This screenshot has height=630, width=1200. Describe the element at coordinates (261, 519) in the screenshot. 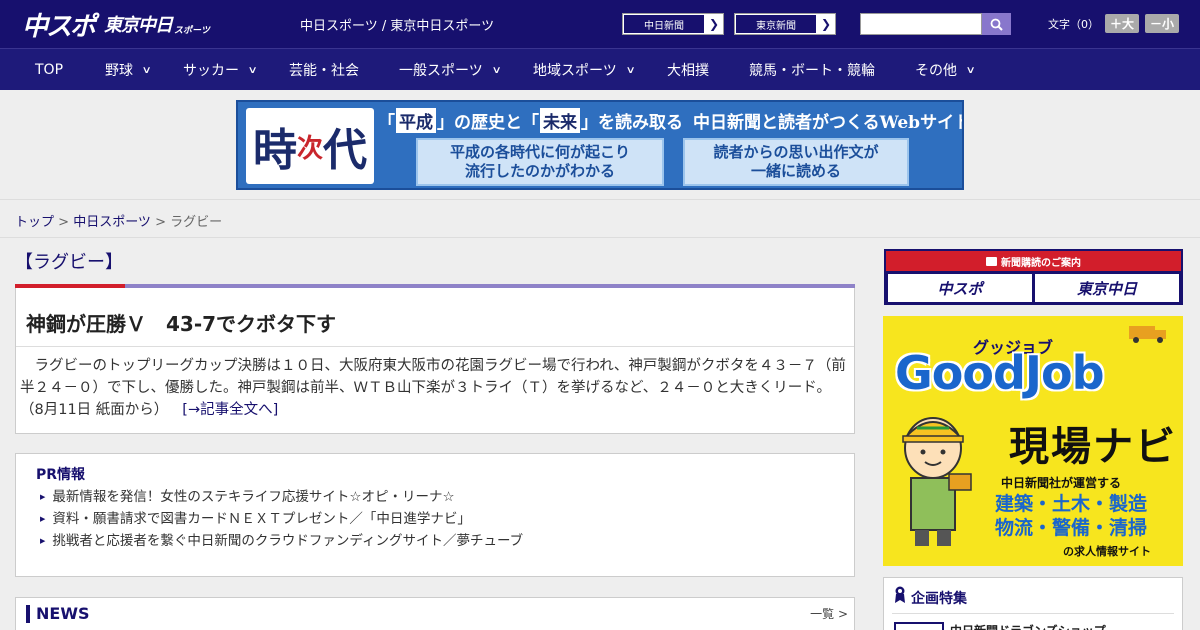

I see `pr-item-text: 資料・願書請求で図書カードＮＥＸＴプレゼント／「中日進学ナビ」` at that location.